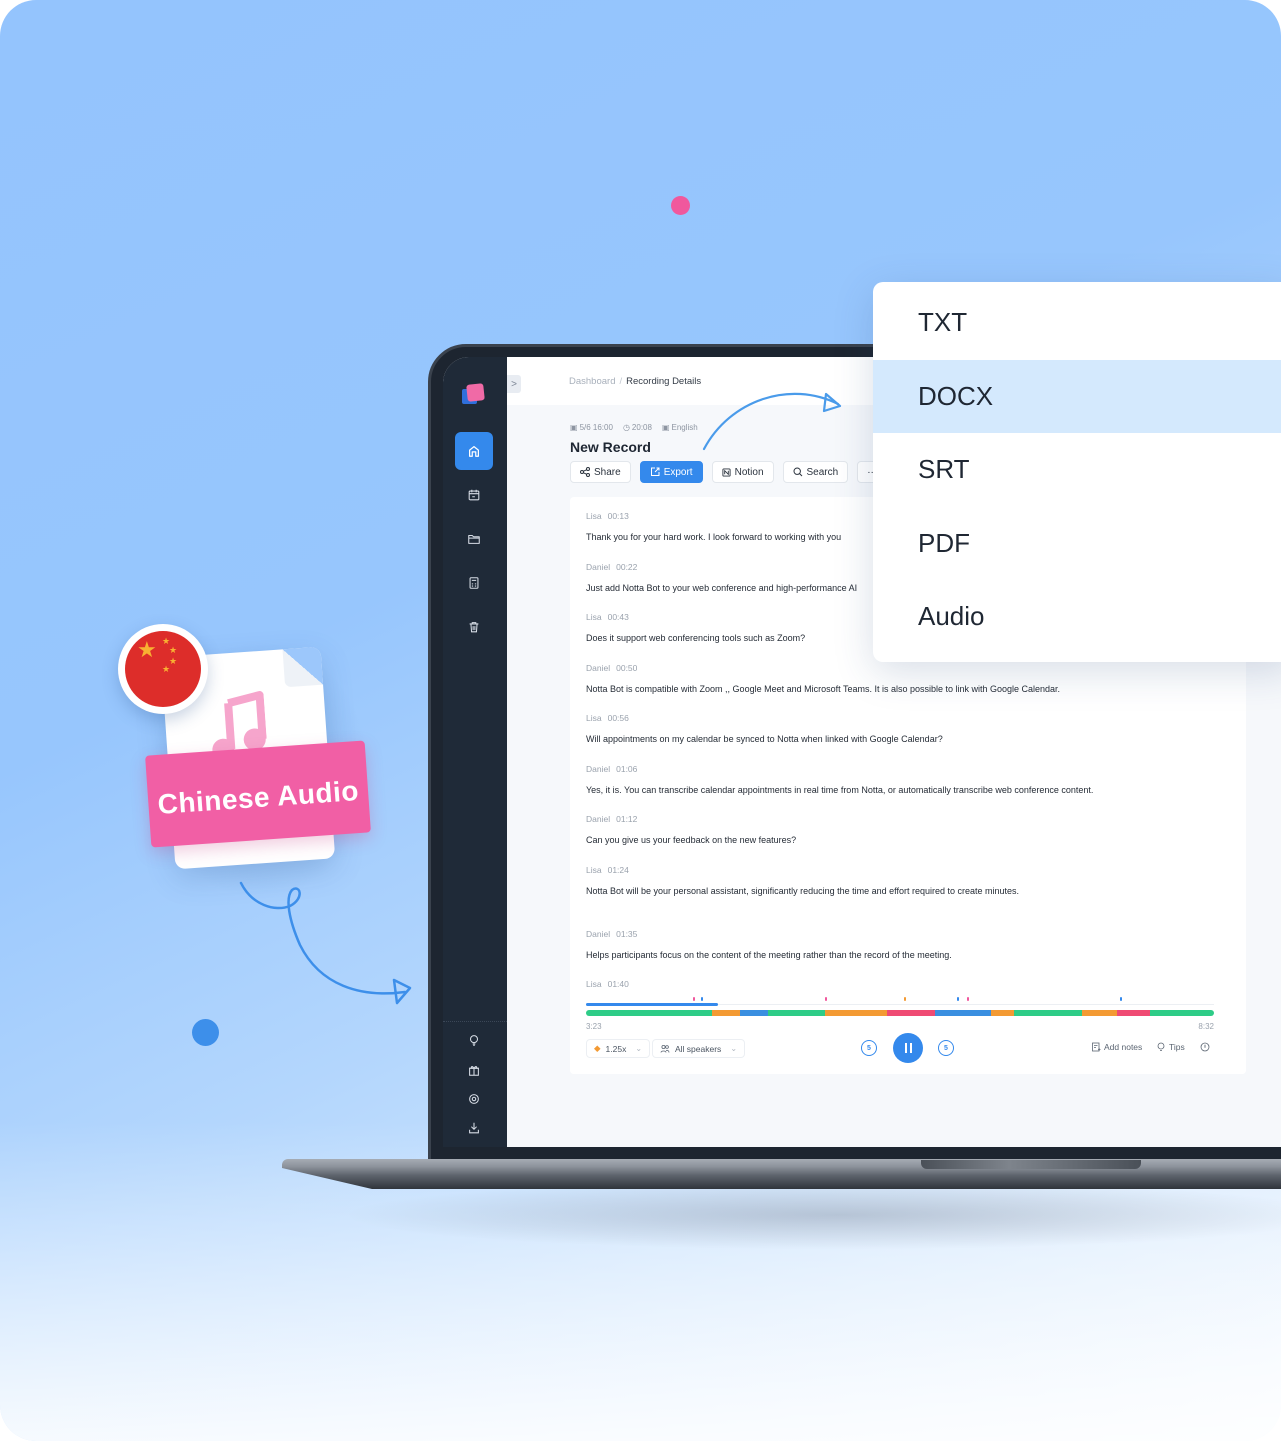  What do you see at coordinates (1077, 469) in the screenshot?
I see `export-option-srt: SRT` at bounding box center [1077, 469].